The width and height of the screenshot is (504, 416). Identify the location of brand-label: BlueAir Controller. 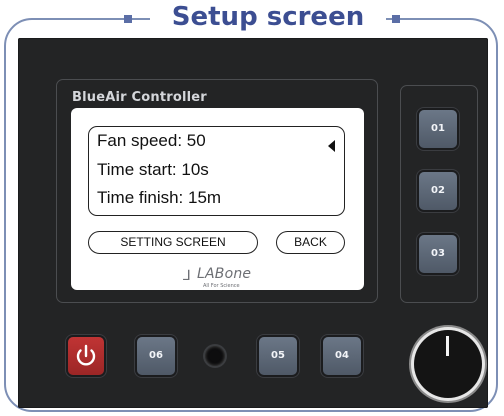
(139, 97).